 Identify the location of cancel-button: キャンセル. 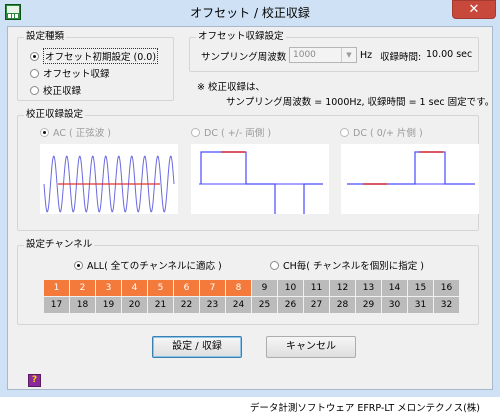
(311, 347).